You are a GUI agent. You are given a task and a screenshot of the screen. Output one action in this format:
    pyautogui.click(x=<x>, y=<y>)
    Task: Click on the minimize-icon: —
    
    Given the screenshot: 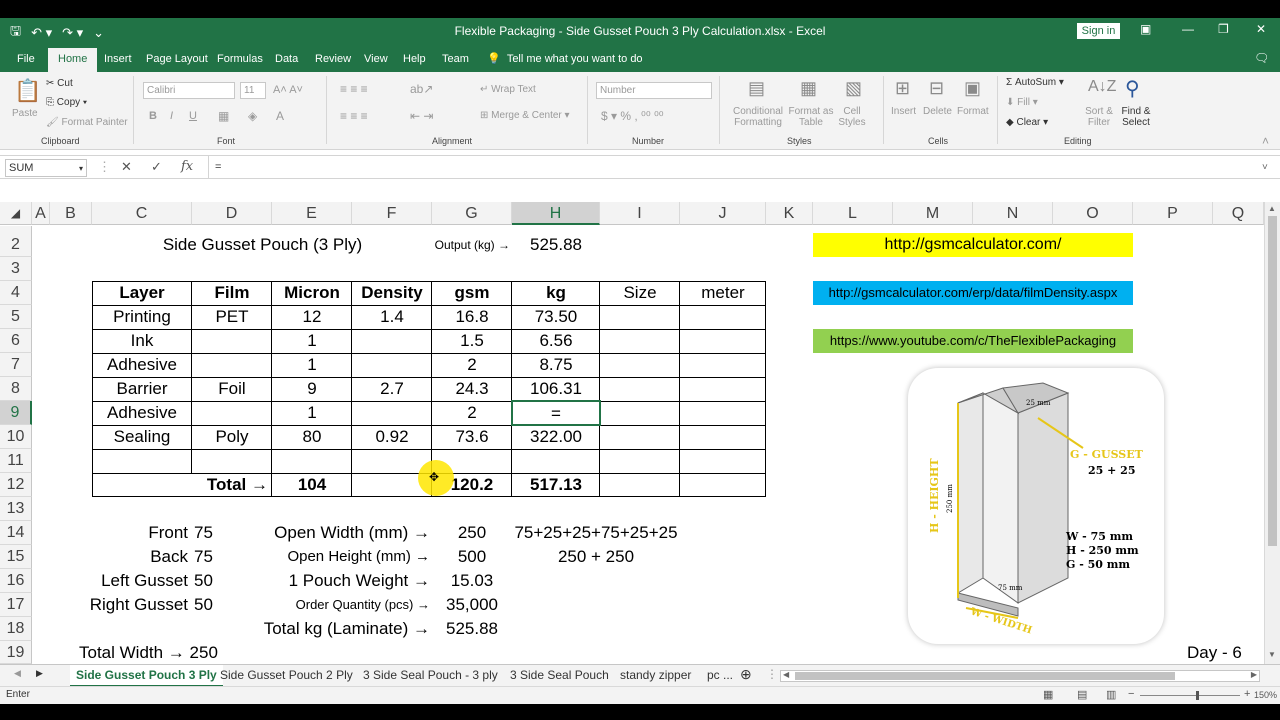 What is the action you would take?
    pyautogui.click(x=1188, y=29)
    